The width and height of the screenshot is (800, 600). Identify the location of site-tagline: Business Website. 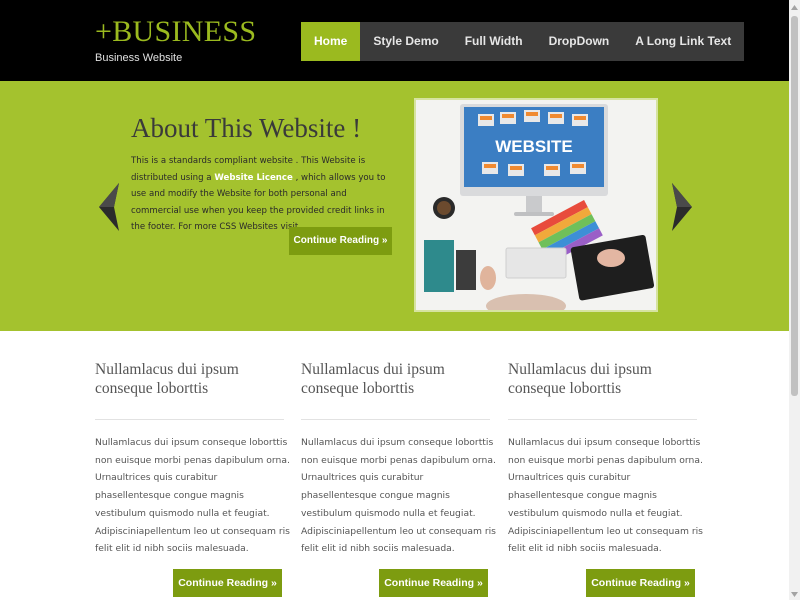
(139, 58).